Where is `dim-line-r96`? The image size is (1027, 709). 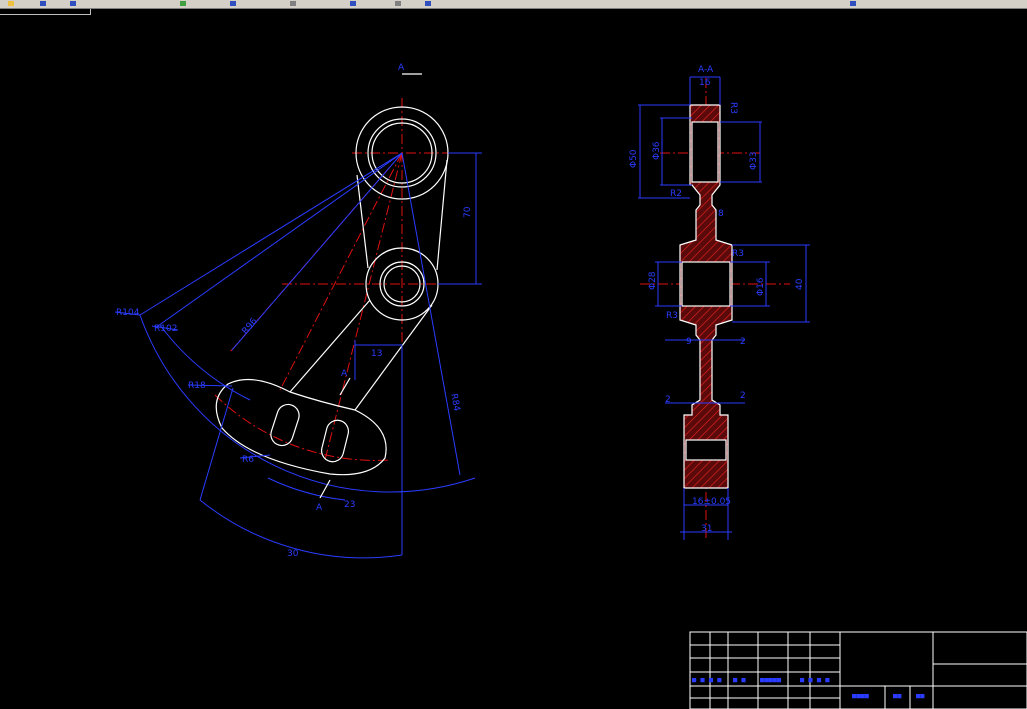 dim-line-r96 is located at coordinates (317, 251).